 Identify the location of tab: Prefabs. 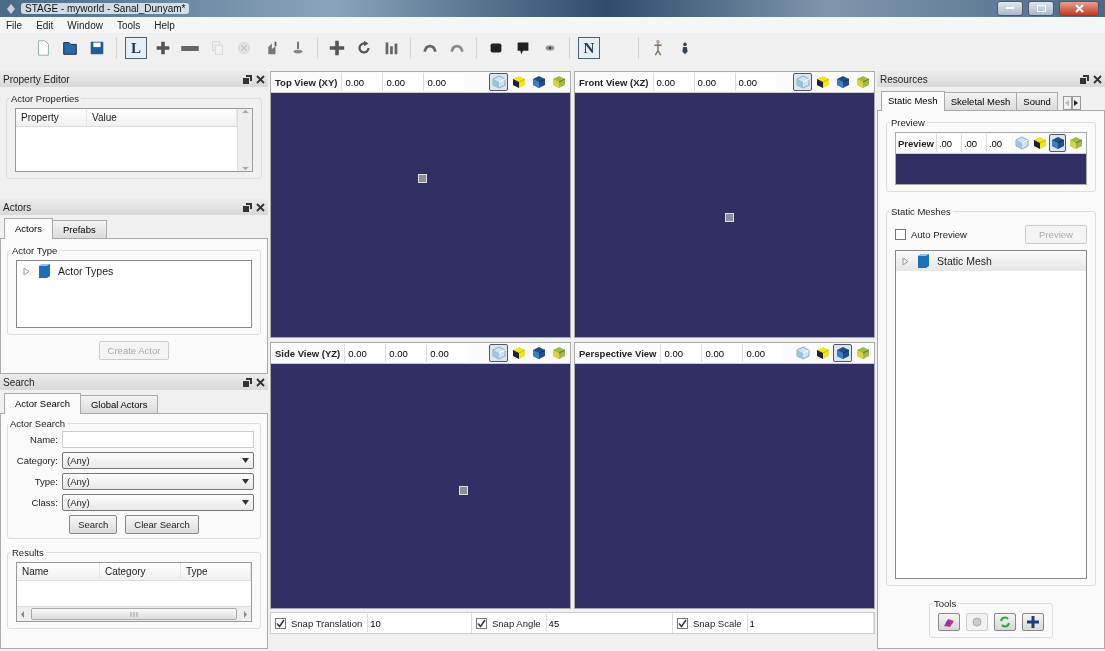
(79, 229).